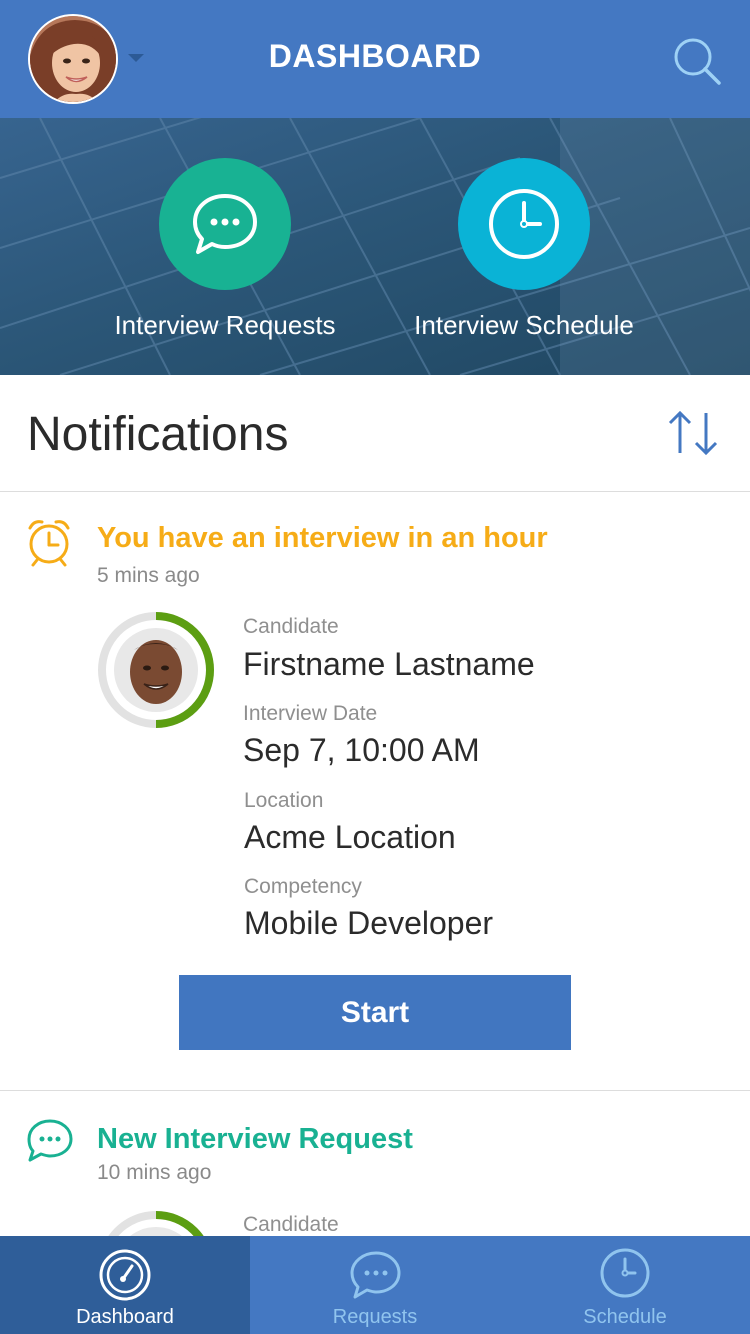 This screenshot has width=750, height=1334. Describe the element at coordinates (625, 1317) in the screenshot. I see `tab-label: Schedule` at that location.